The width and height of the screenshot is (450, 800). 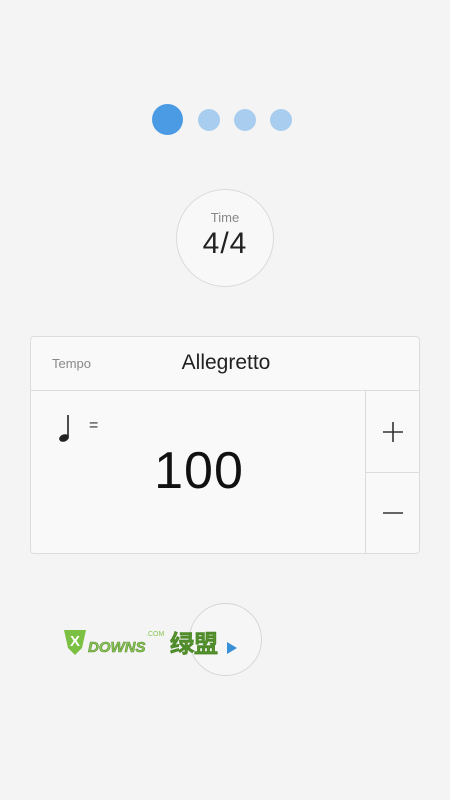 What do you see at coordinates (117, 647) in the screenshot?
I see `svg-text: DOWNS` at bounding box center [117, 647].